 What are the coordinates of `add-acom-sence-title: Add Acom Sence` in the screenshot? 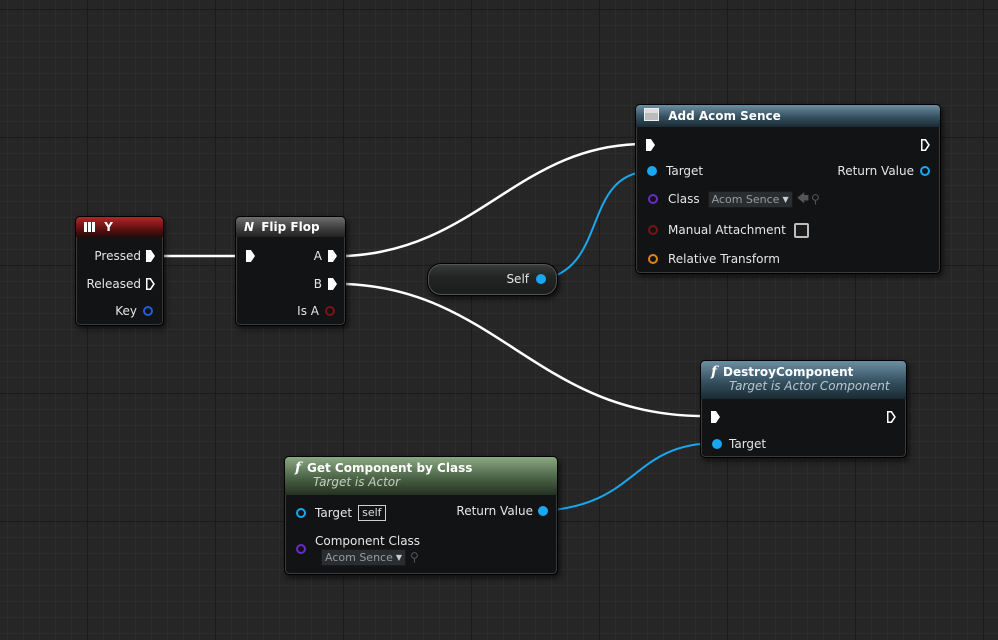 It's located at (724, 116).